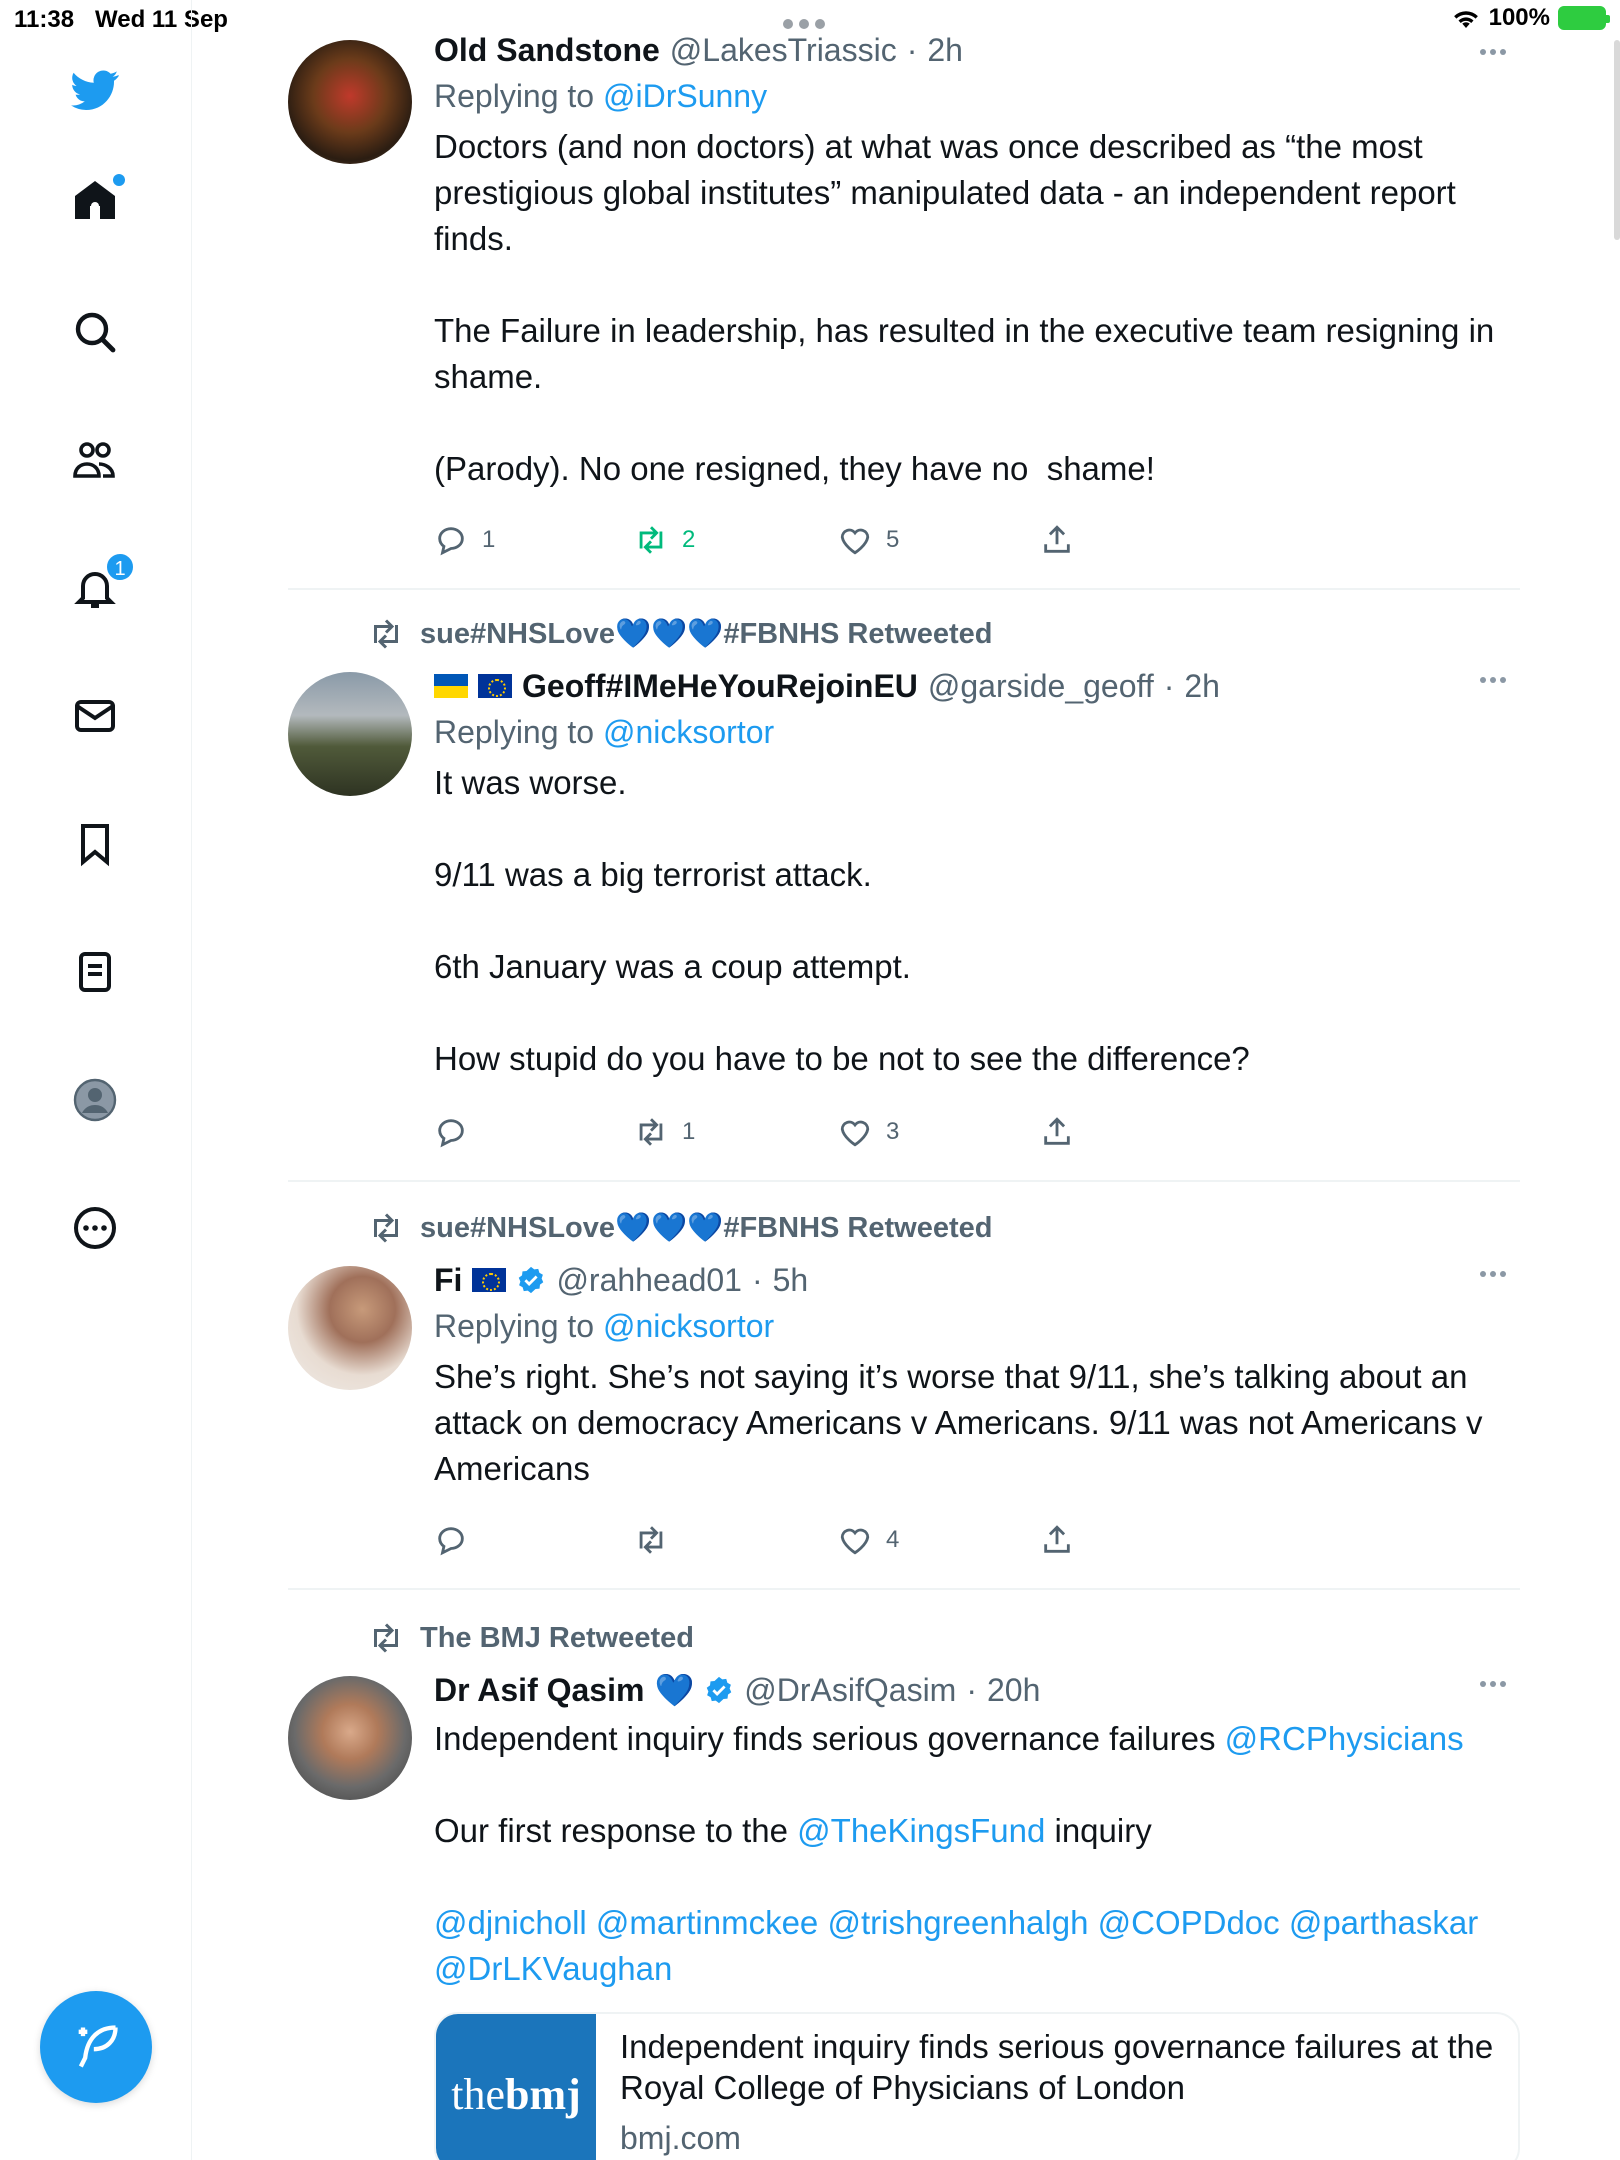  Describe the element at coordinates (1344, 1738) in the screenshot. I see `mention-link: @RCPhysicians` at that location.